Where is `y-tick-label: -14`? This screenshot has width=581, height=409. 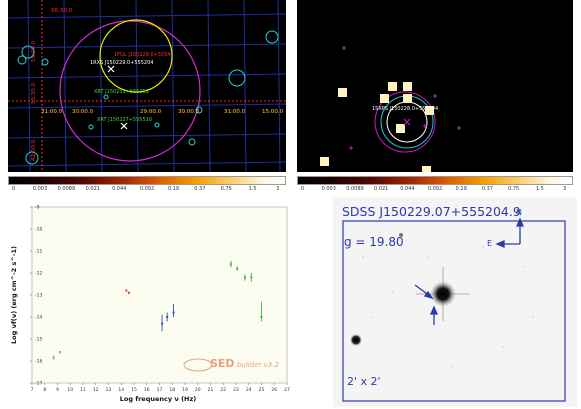
y-tick-label: -14 is located at coordinates (38, 318).